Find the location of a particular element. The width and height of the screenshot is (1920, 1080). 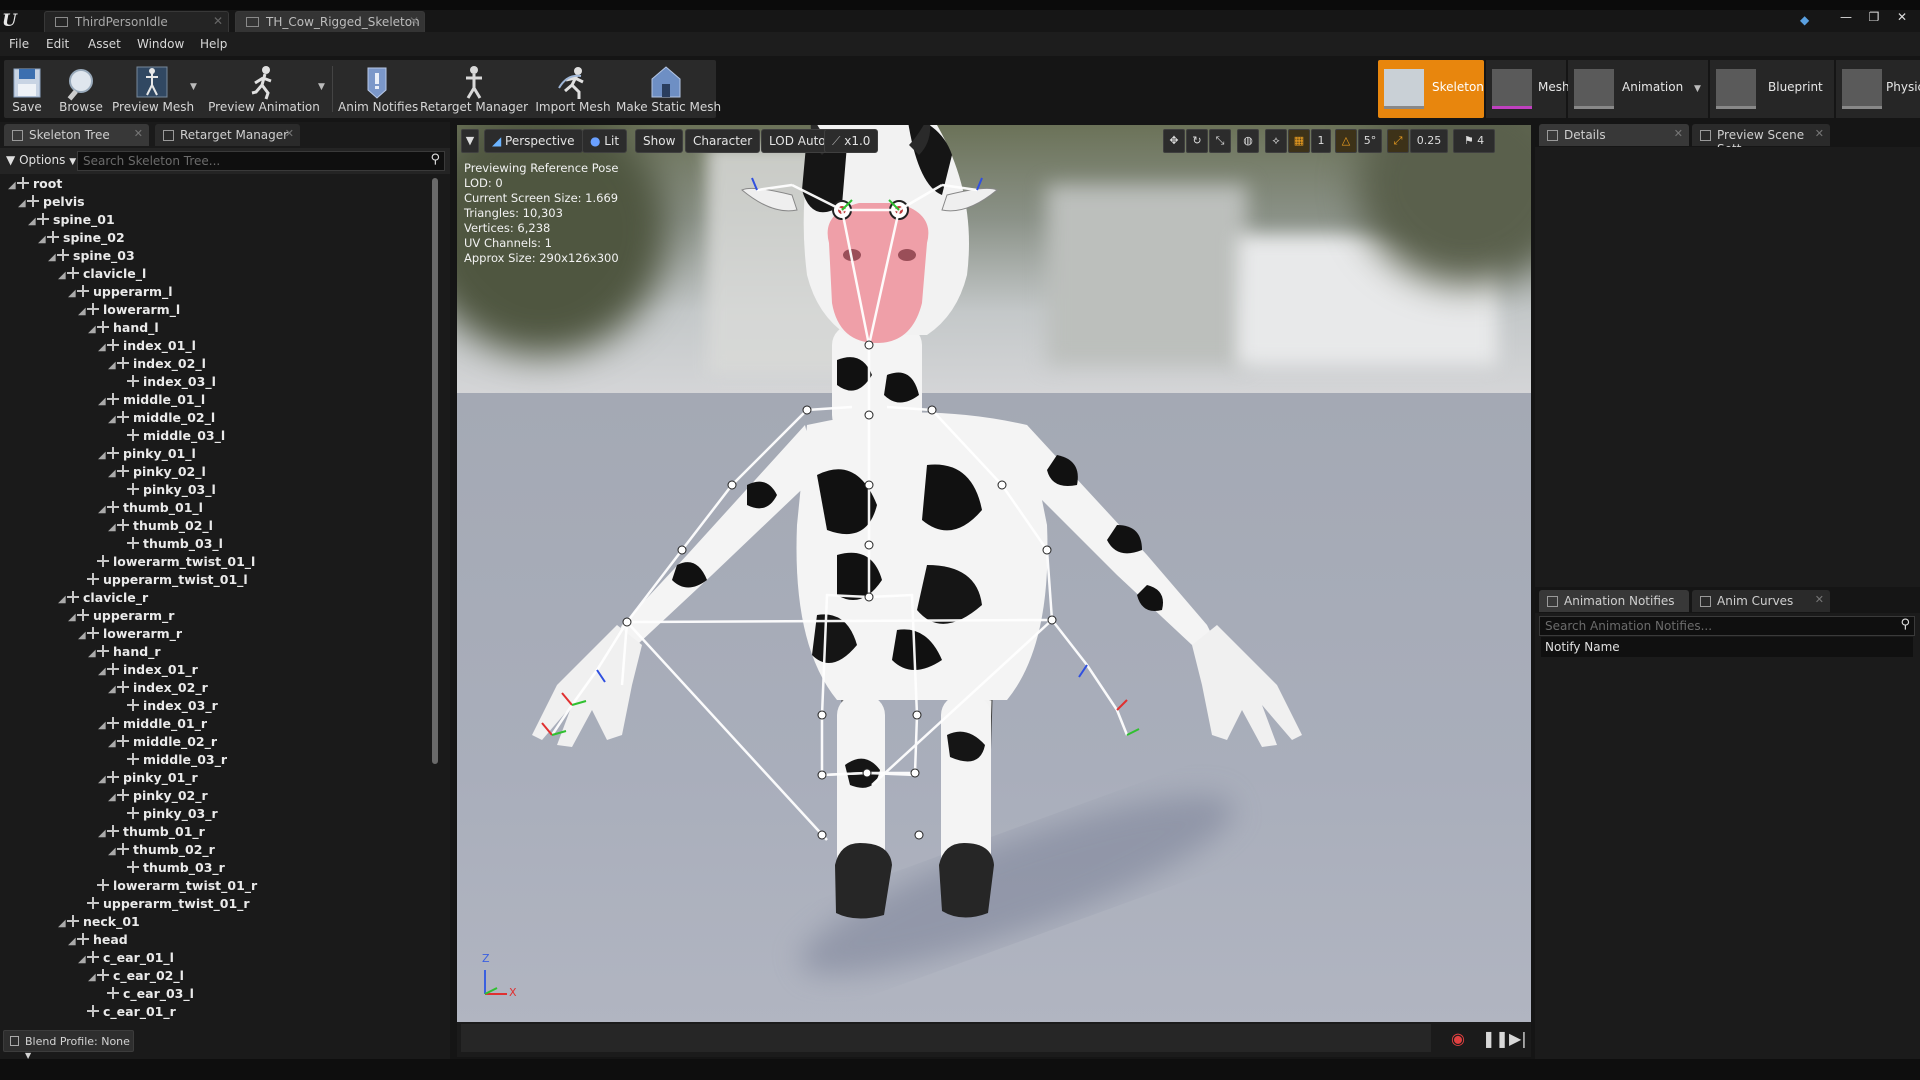

menu-edit: Edit is located at coordinates (57, 44).